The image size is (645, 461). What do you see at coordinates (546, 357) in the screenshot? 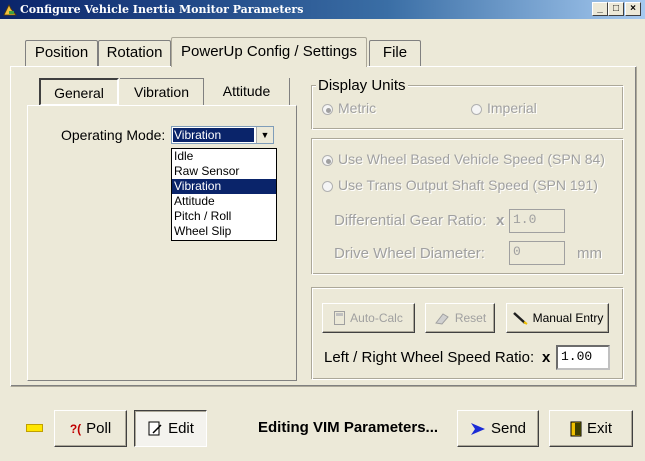
I see `wheel-speed-ratio-x: x` at bounding box center [546, 357].